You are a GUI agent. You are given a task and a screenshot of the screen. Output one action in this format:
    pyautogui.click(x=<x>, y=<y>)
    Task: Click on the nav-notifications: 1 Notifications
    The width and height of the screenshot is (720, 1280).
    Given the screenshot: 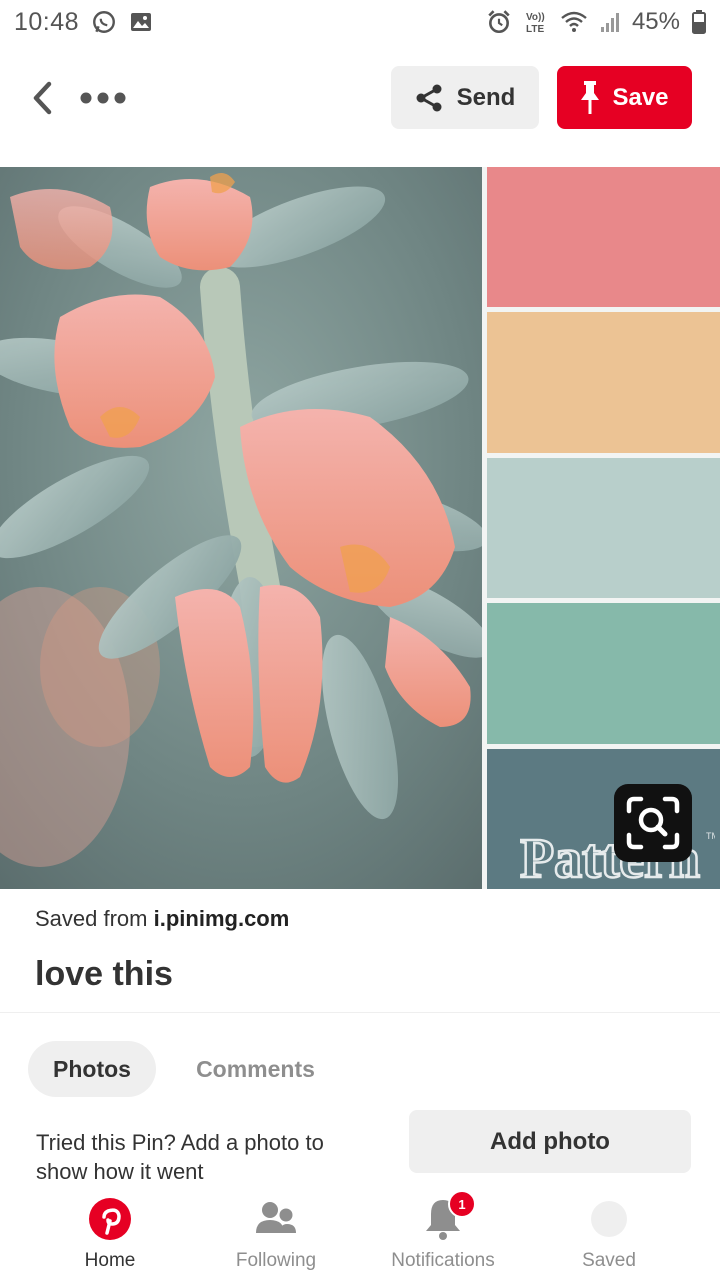 What is the action you would take?
    pyautogui.click(x=443, y=1234)
    